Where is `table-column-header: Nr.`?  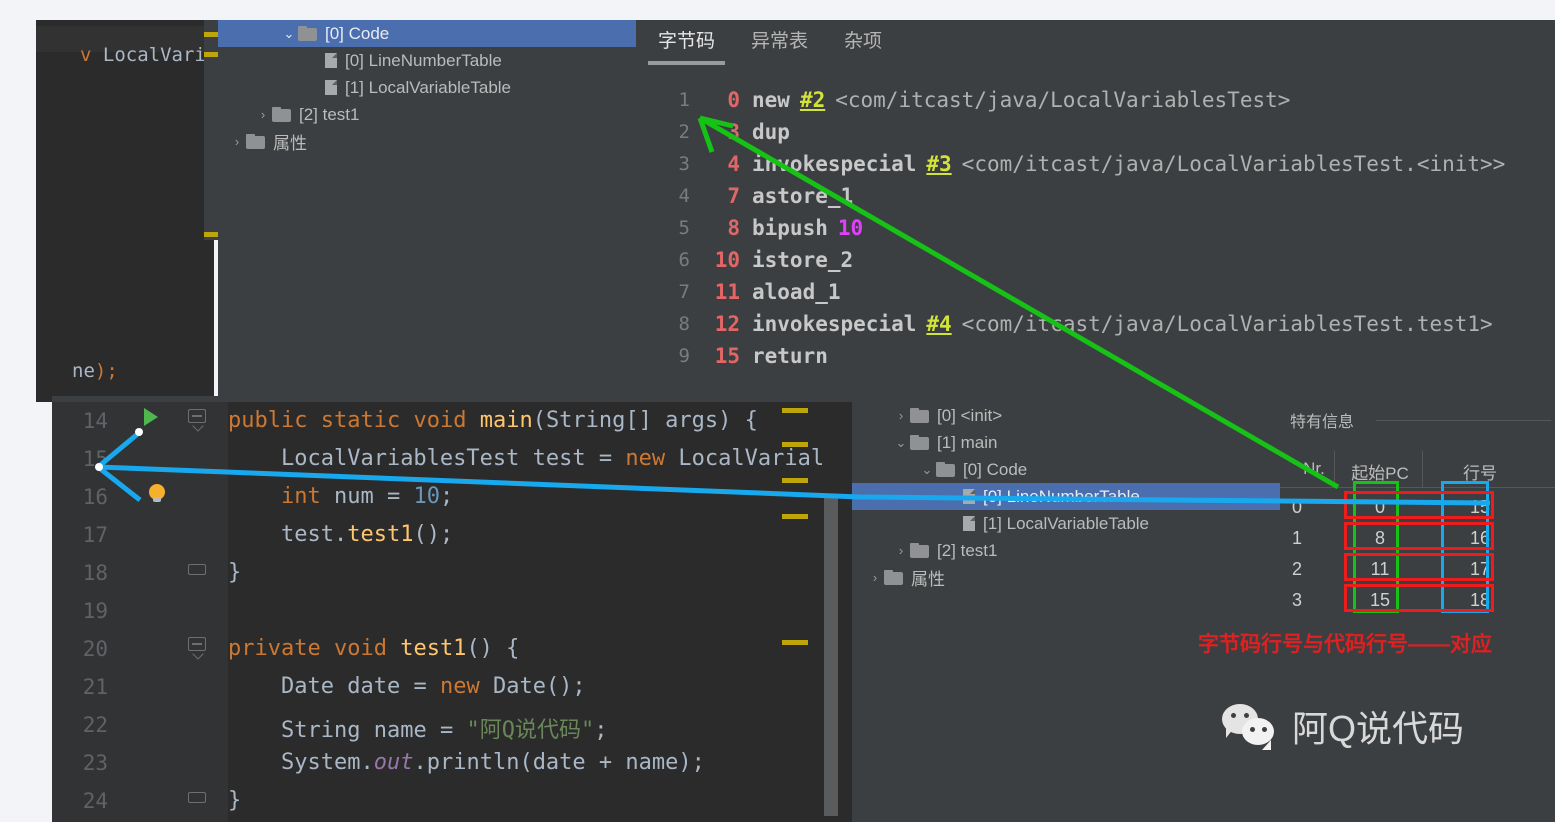 table-column-header: Nr. is located at coordinates (1314, 469).